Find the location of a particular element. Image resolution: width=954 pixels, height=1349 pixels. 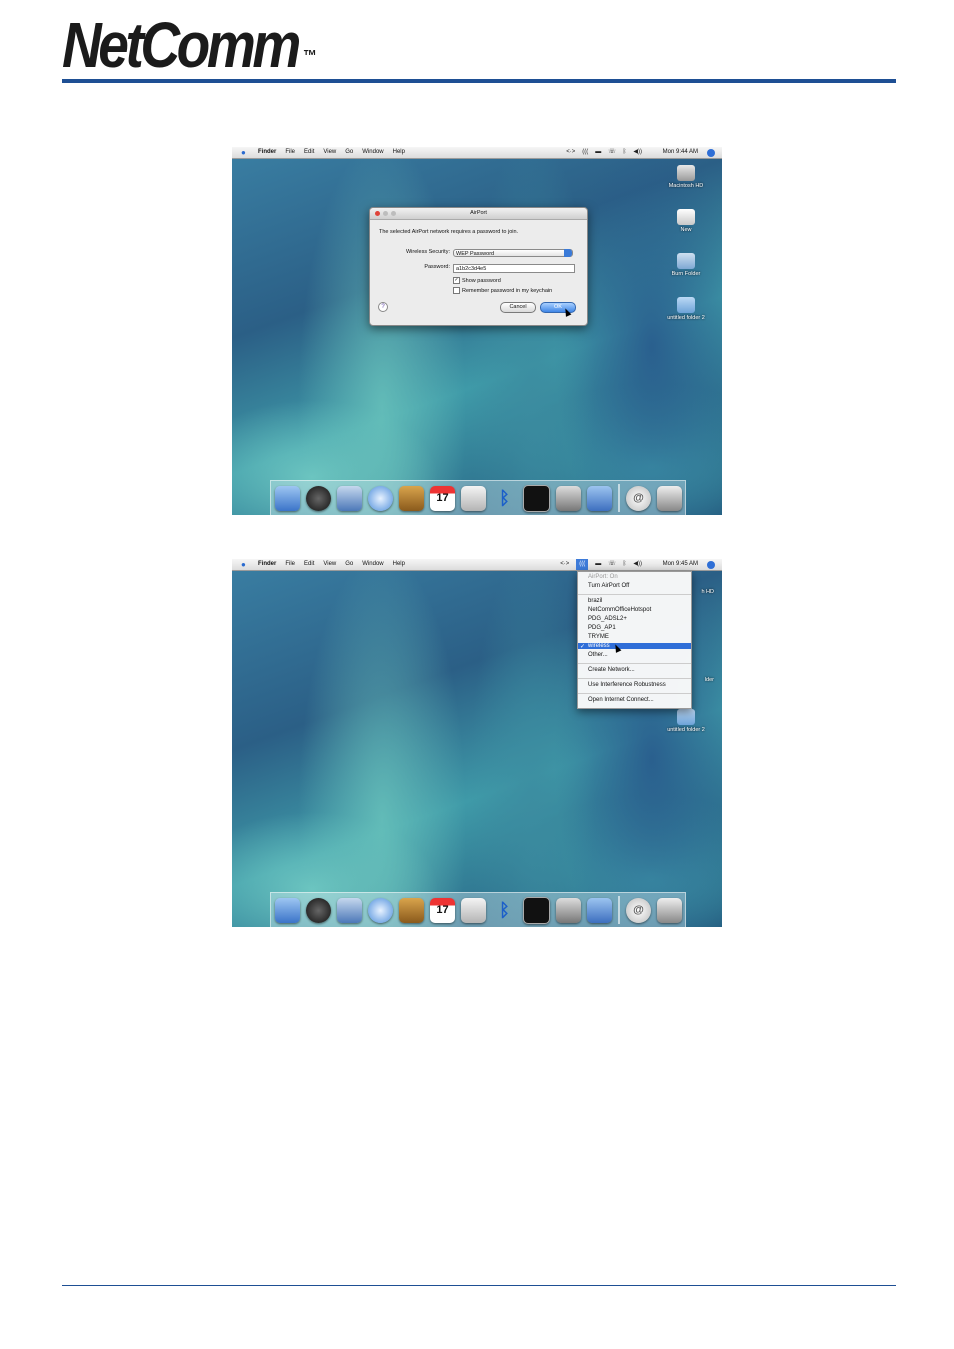

network-item-pdg-ap1: PDG_AP1 is located at coordinates (602, 628).